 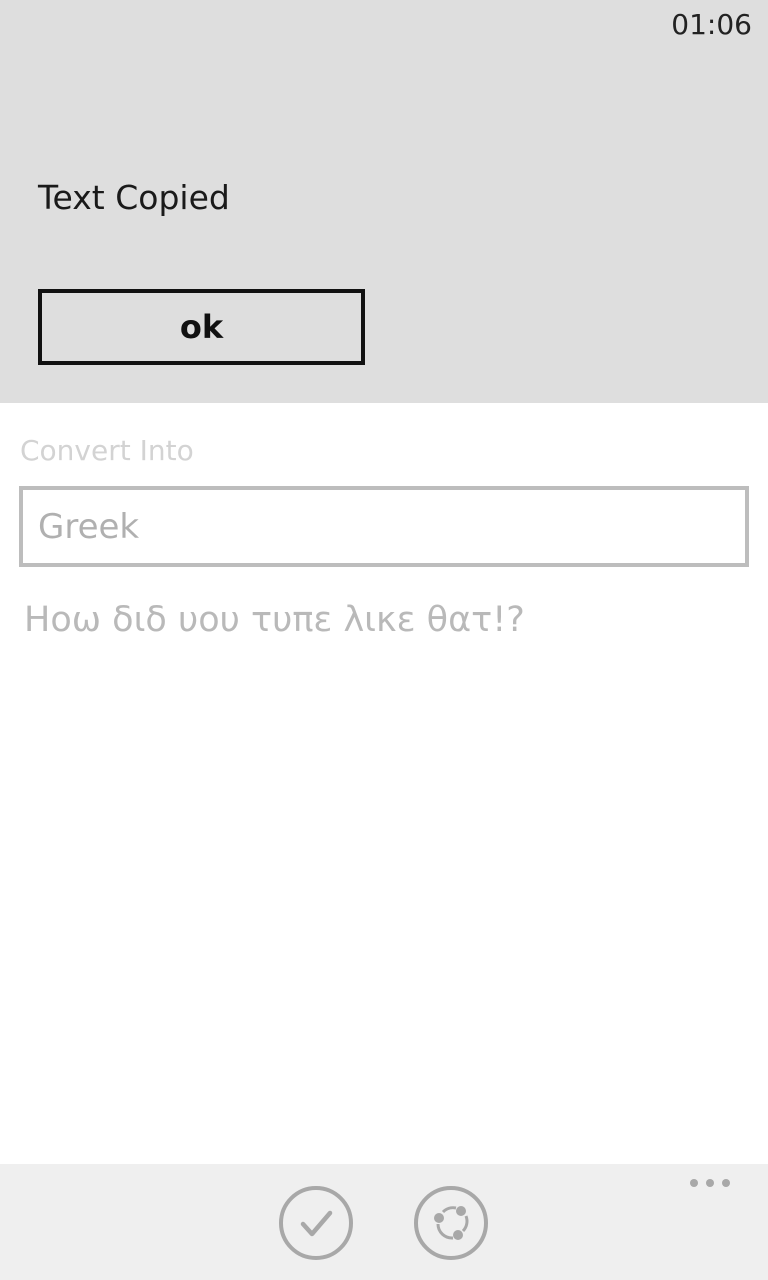 What do you see at coordinates (89, 526) in the screenshot?
I see `language-value: Greek` at bounding box center [89, 526].